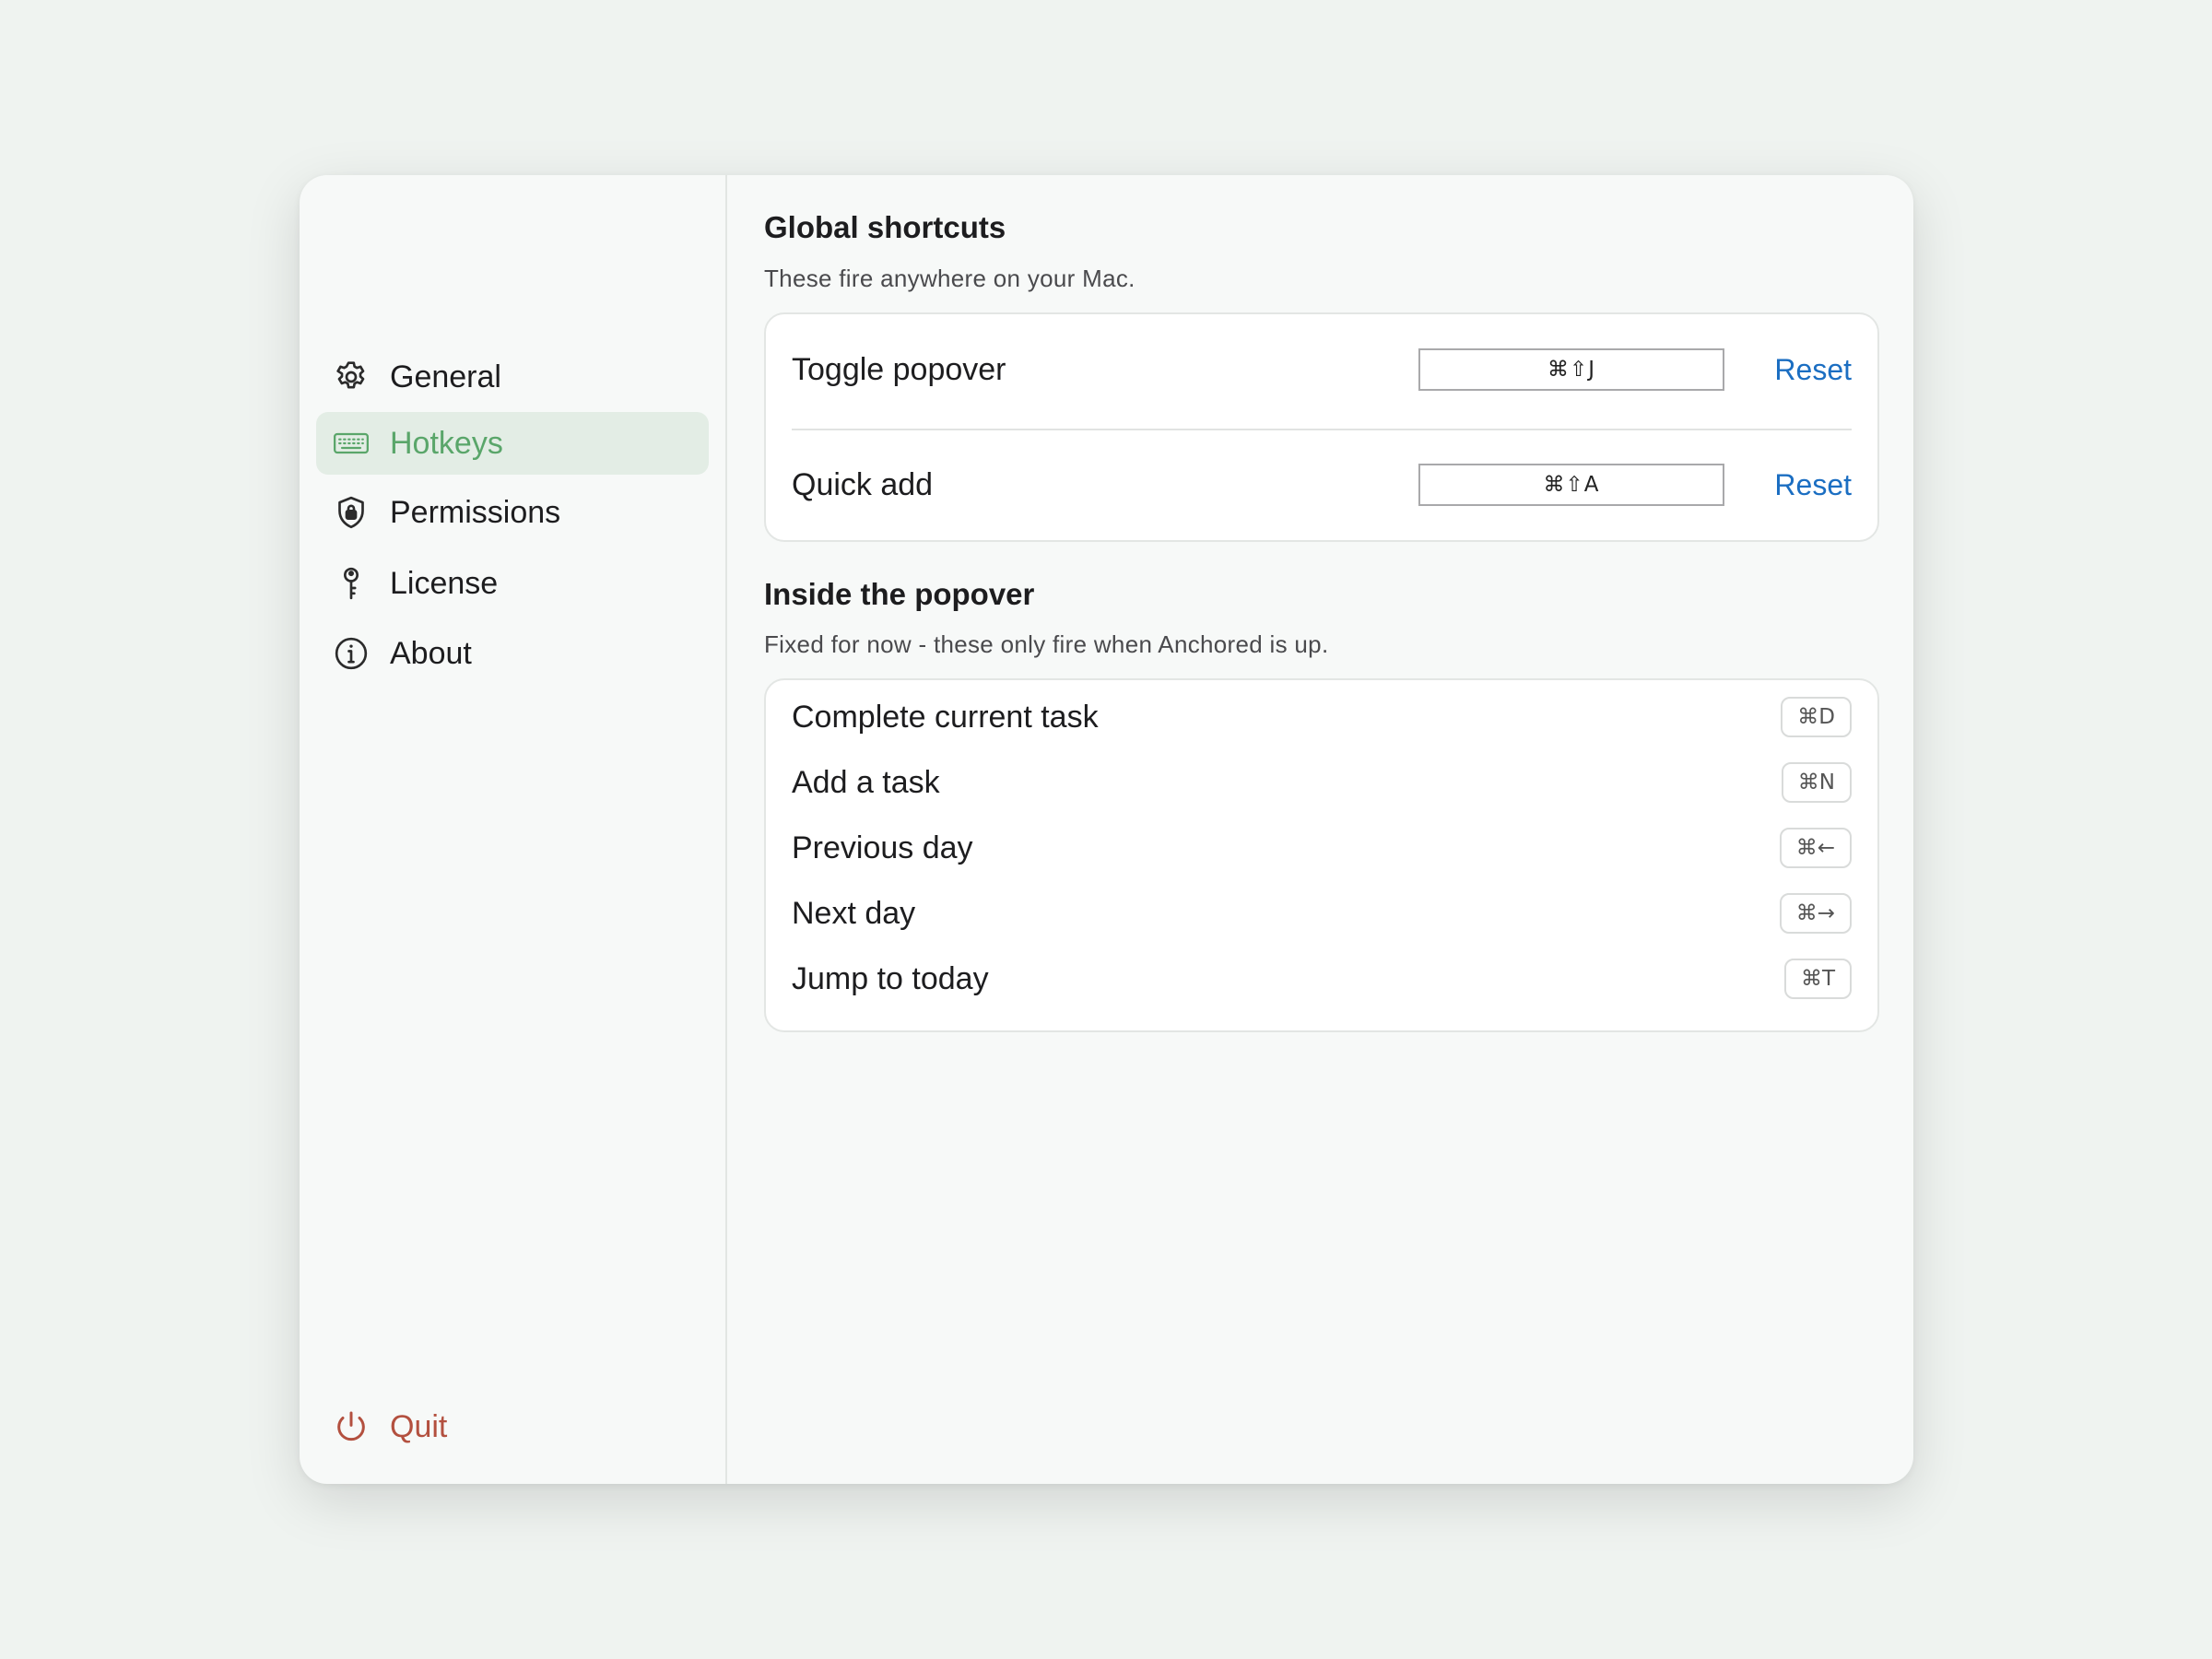  Describe the element at coordinates (1322, 848) in the screenshot. I see `popover-shortcut-row: Previous day ⌘←` at that location.